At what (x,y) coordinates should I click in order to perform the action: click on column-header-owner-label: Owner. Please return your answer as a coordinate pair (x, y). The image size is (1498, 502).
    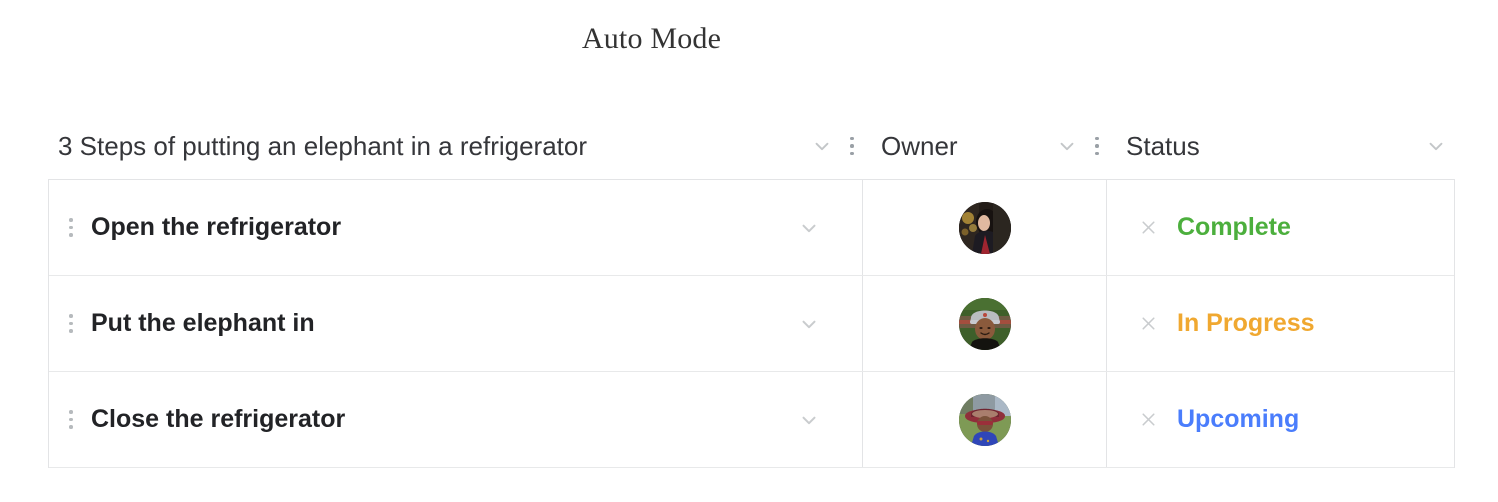
    Looking at the image, I should click on (919, 145).